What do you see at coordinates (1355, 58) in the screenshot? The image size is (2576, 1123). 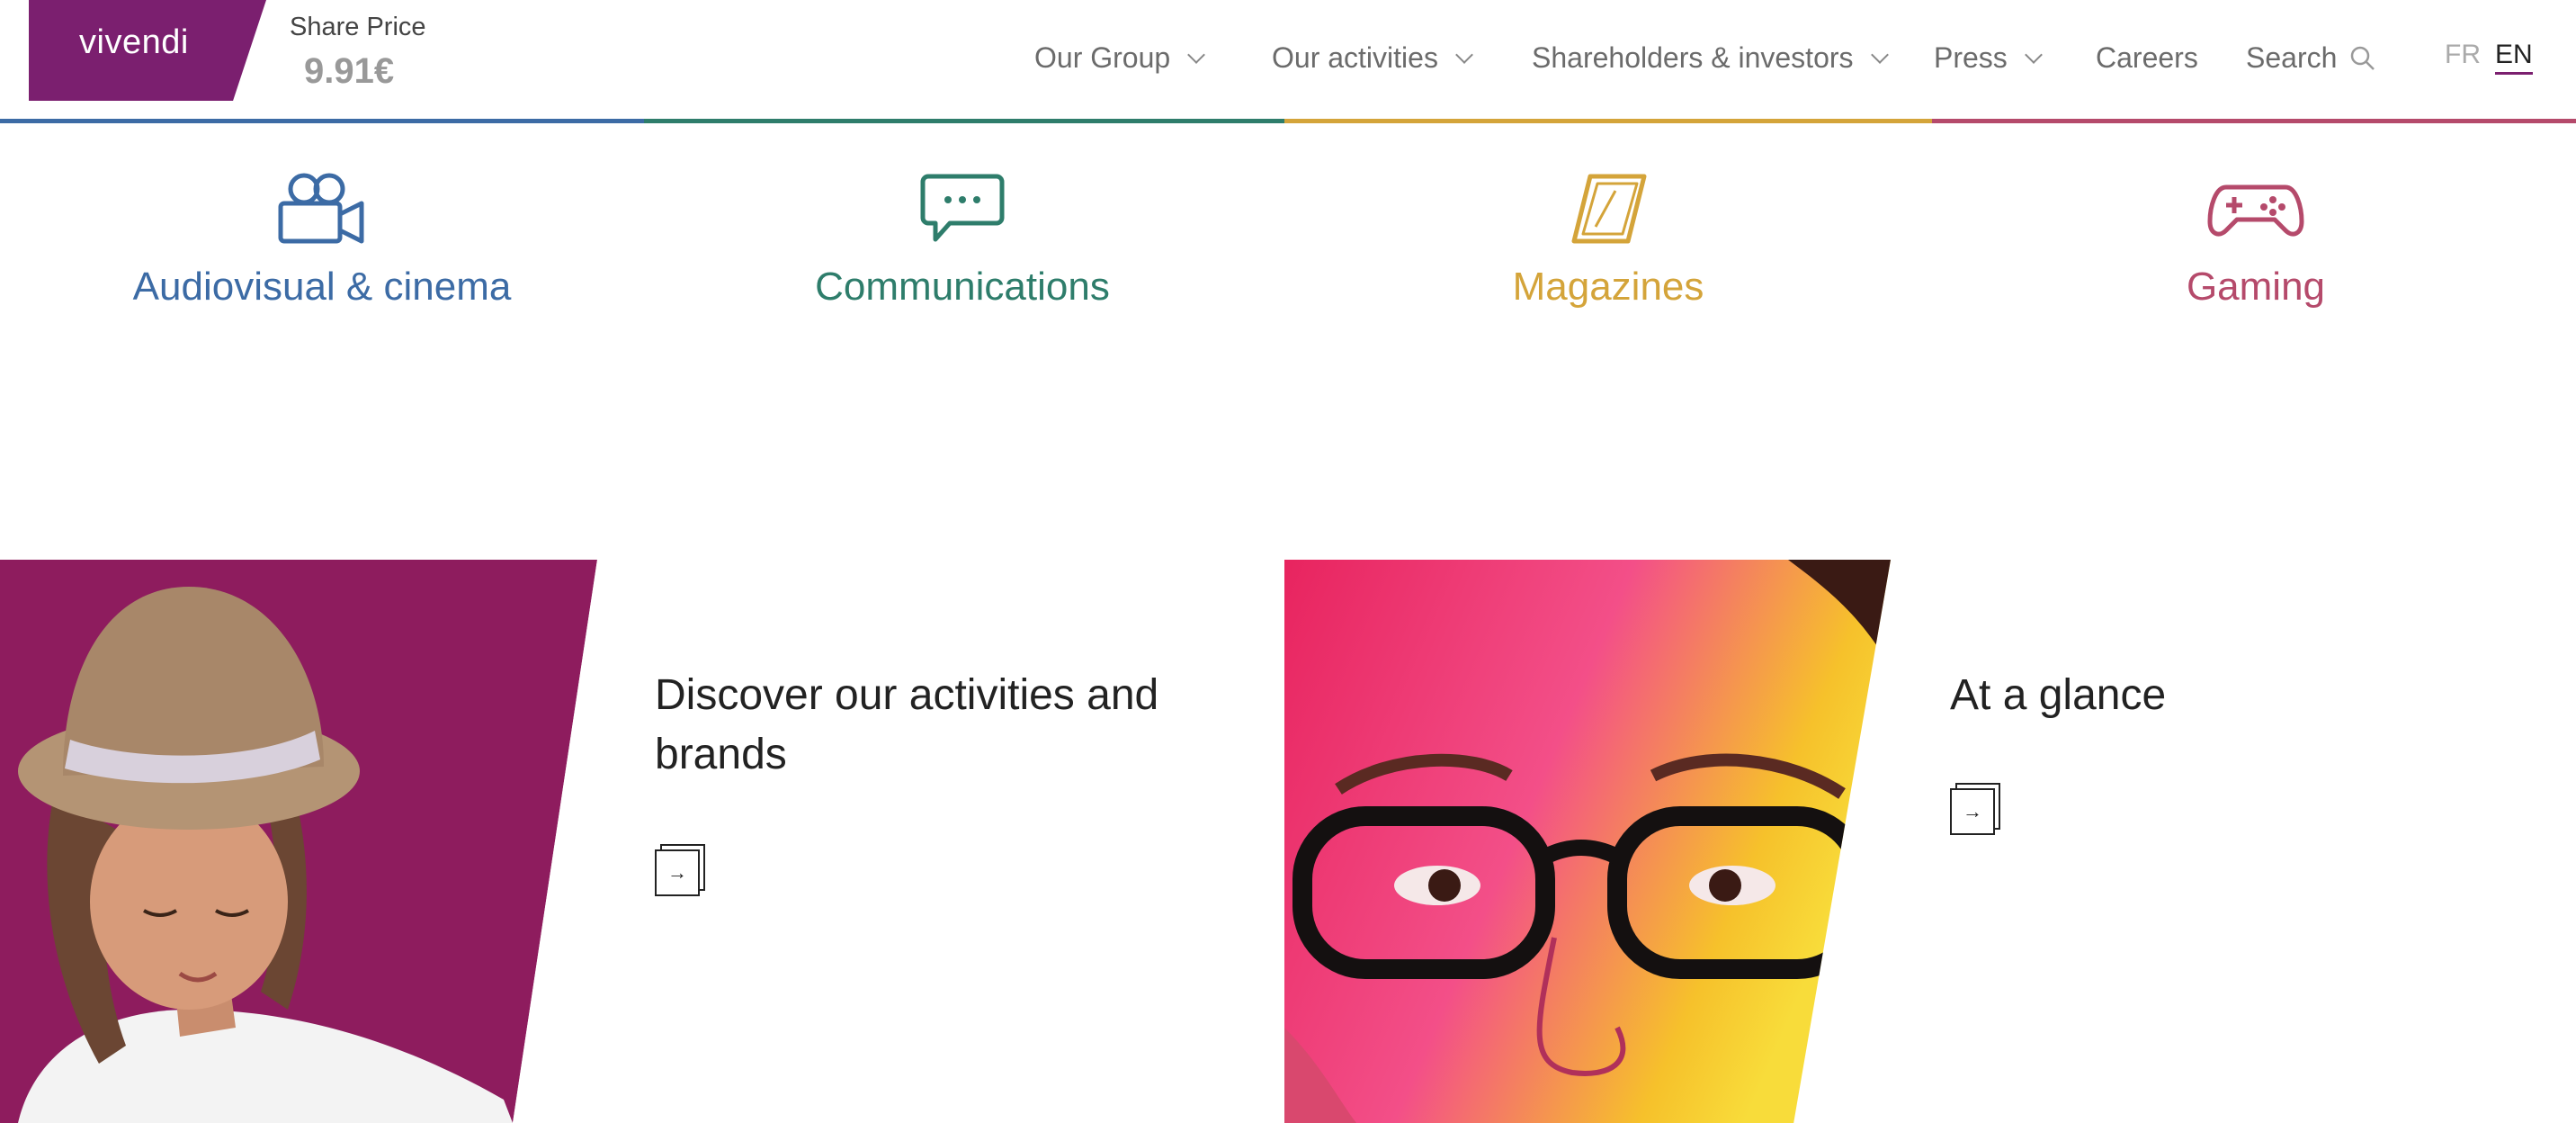 I see `nav-our-activities-label: Our activities` at bounding box center [1355, 58].